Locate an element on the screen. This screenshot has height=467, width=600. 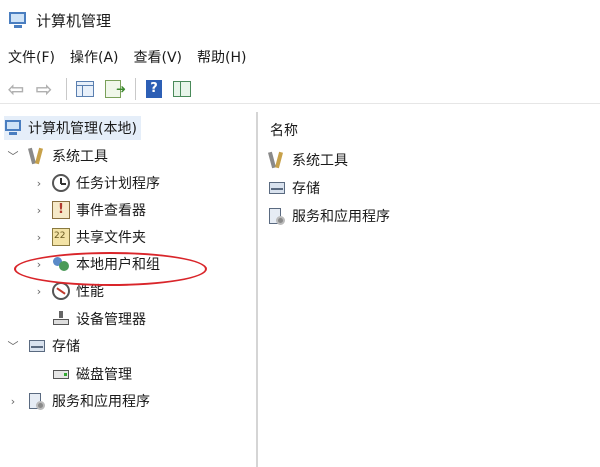
window-title: 计算机管理 is located at coordinates (74, 20).